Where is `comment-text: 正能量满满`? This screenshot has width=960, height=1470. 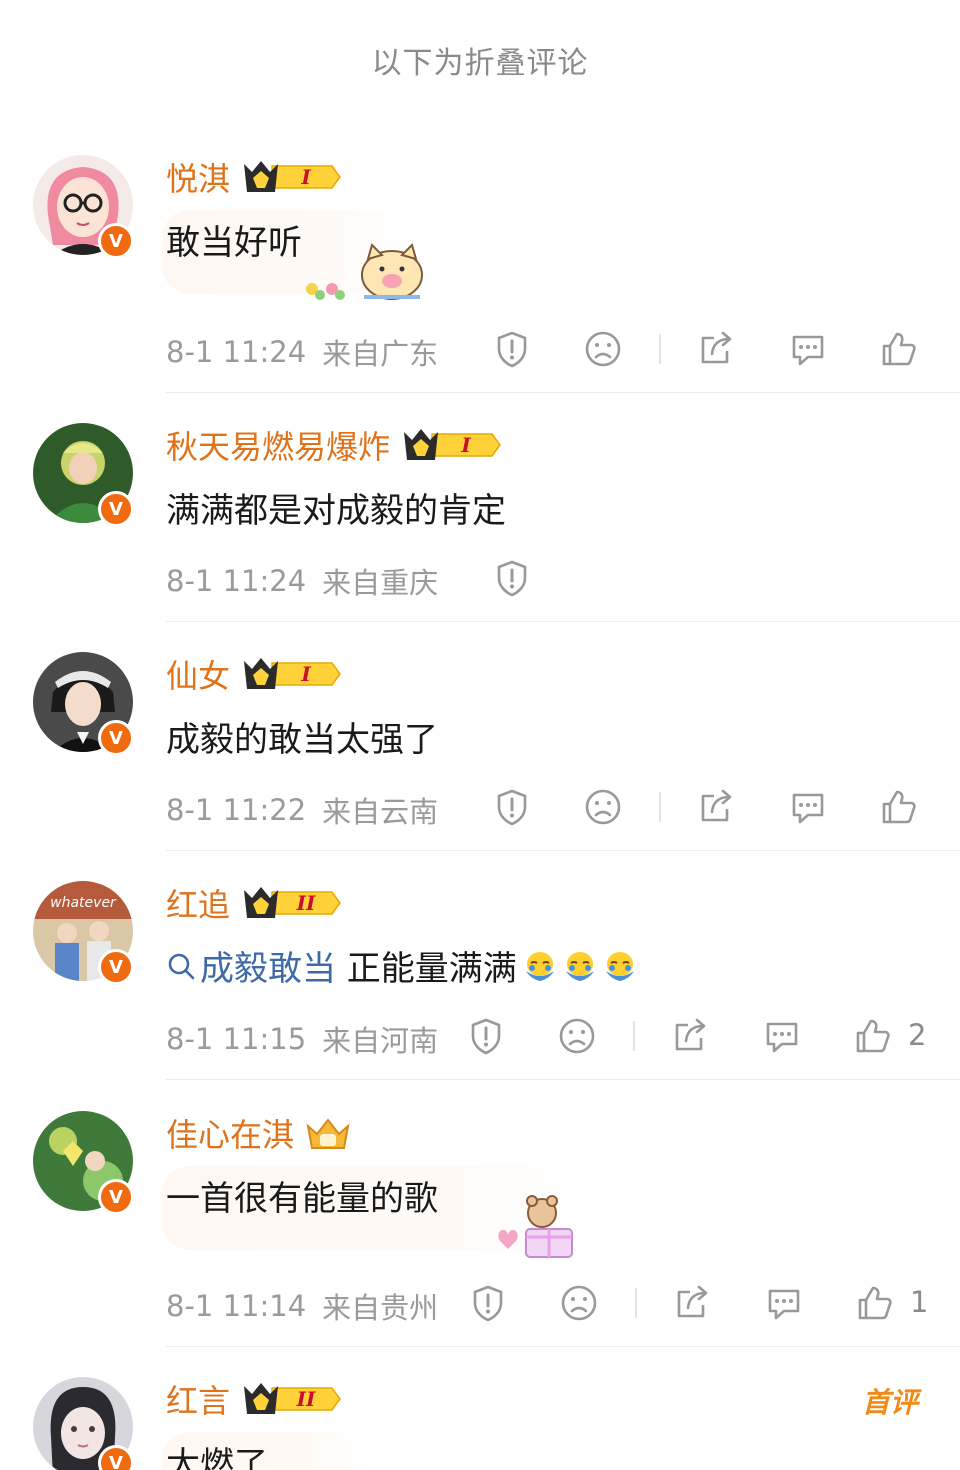 comment-text: 正能量满满 is located at coordinates (426, 969).